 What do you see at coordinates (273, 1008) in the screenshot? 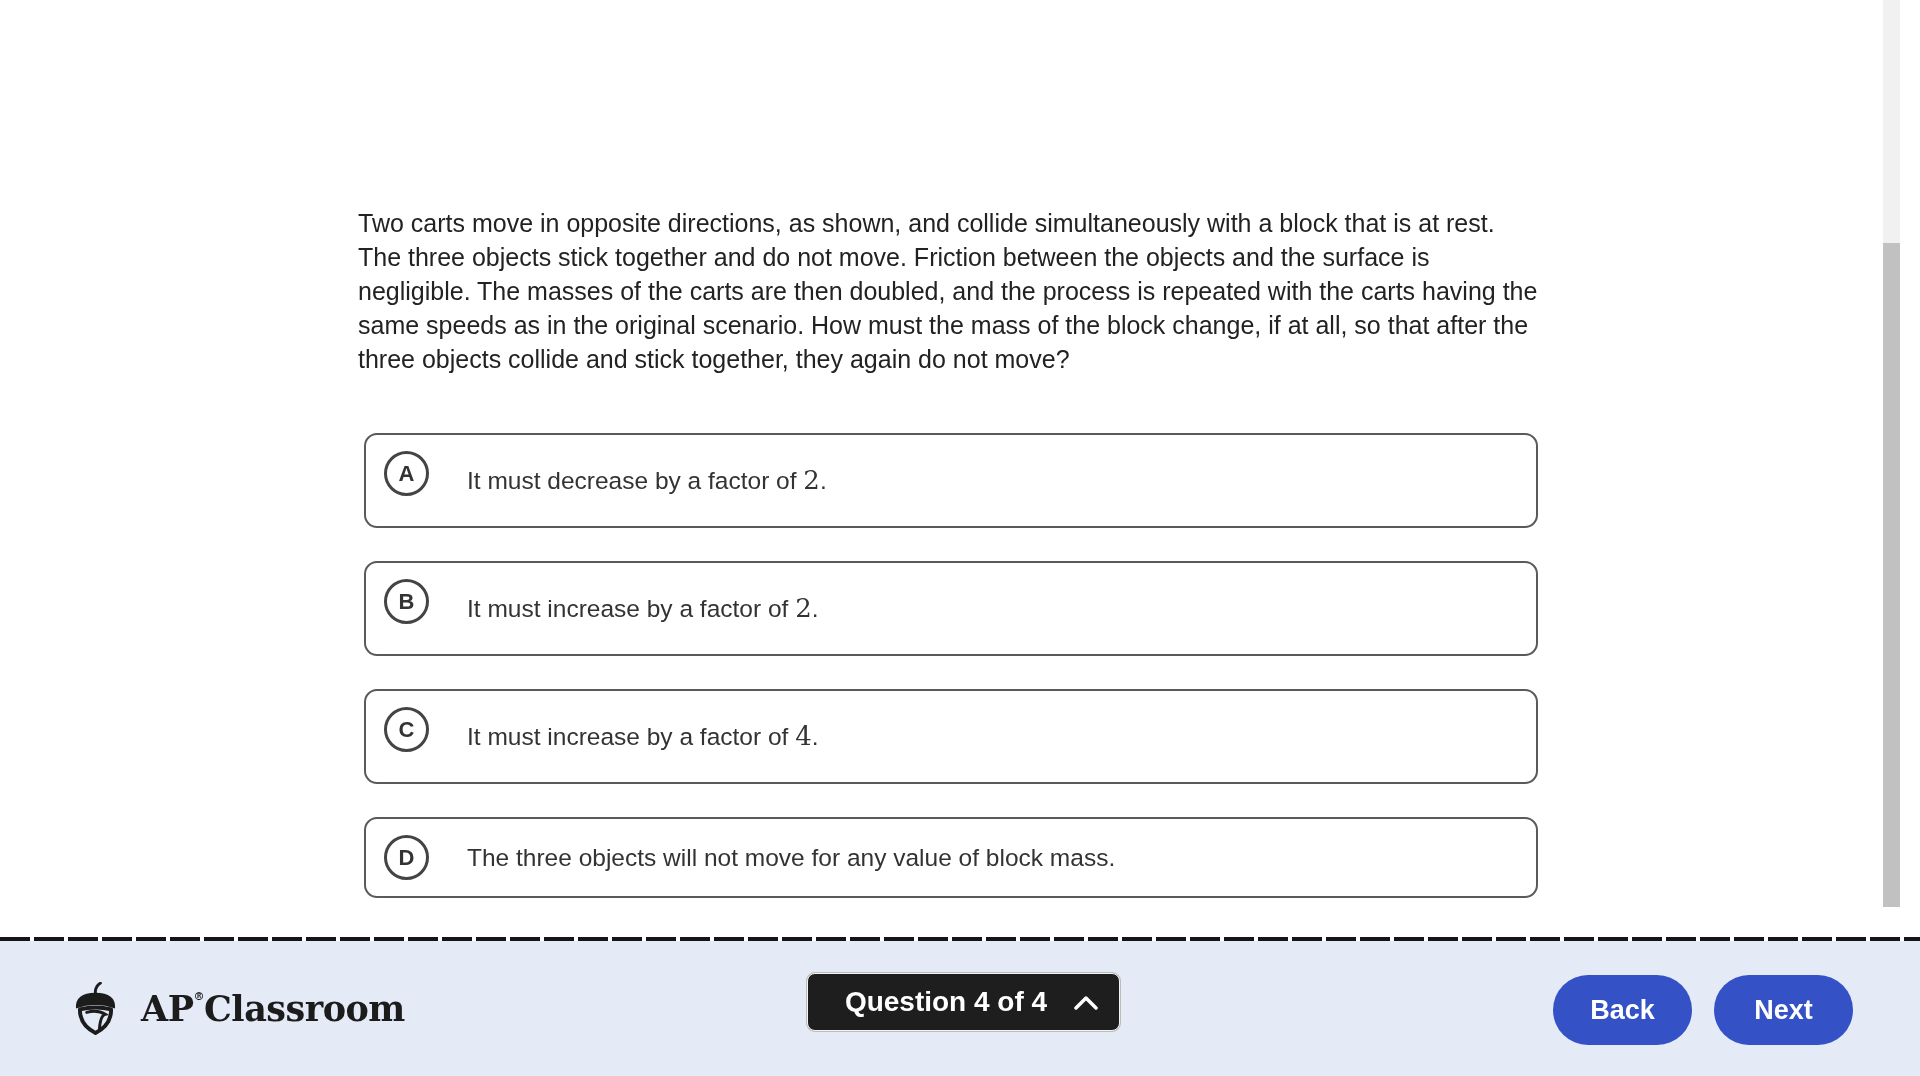
I see `logo-text: AP$^{®}$Classroom` at bounding box center [273, 1008].